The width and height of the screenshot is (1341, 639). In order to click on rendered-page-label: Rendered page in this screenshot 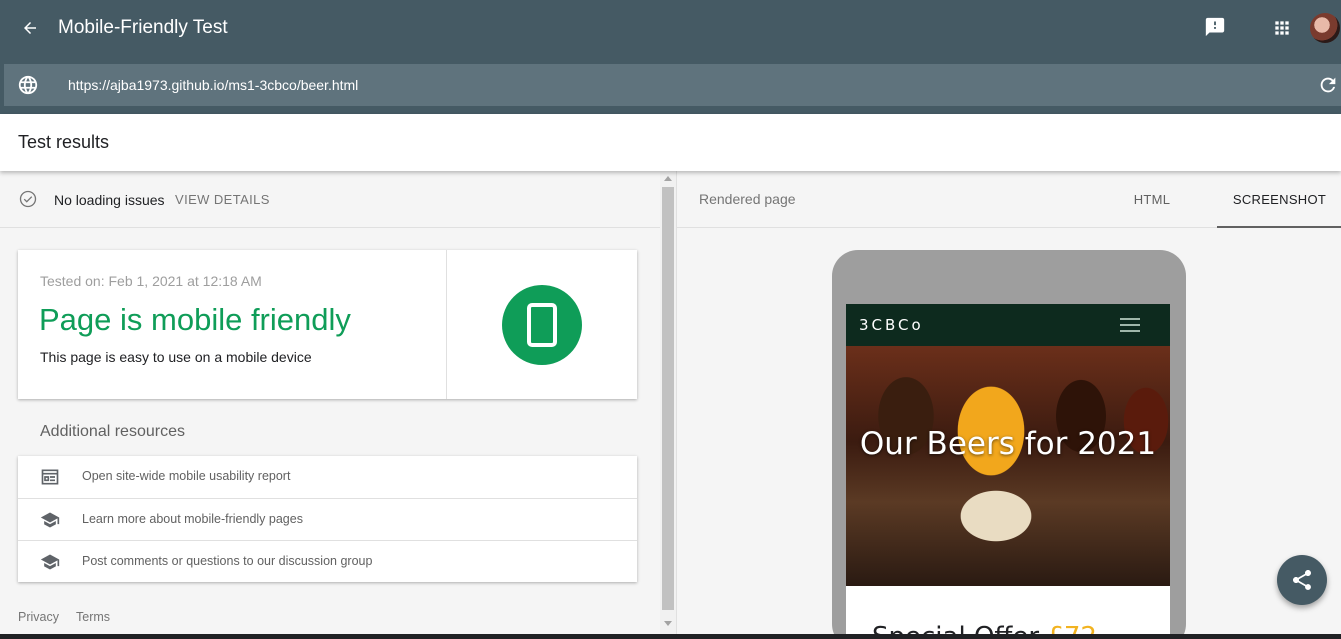, I will do `click(747, 199)`.